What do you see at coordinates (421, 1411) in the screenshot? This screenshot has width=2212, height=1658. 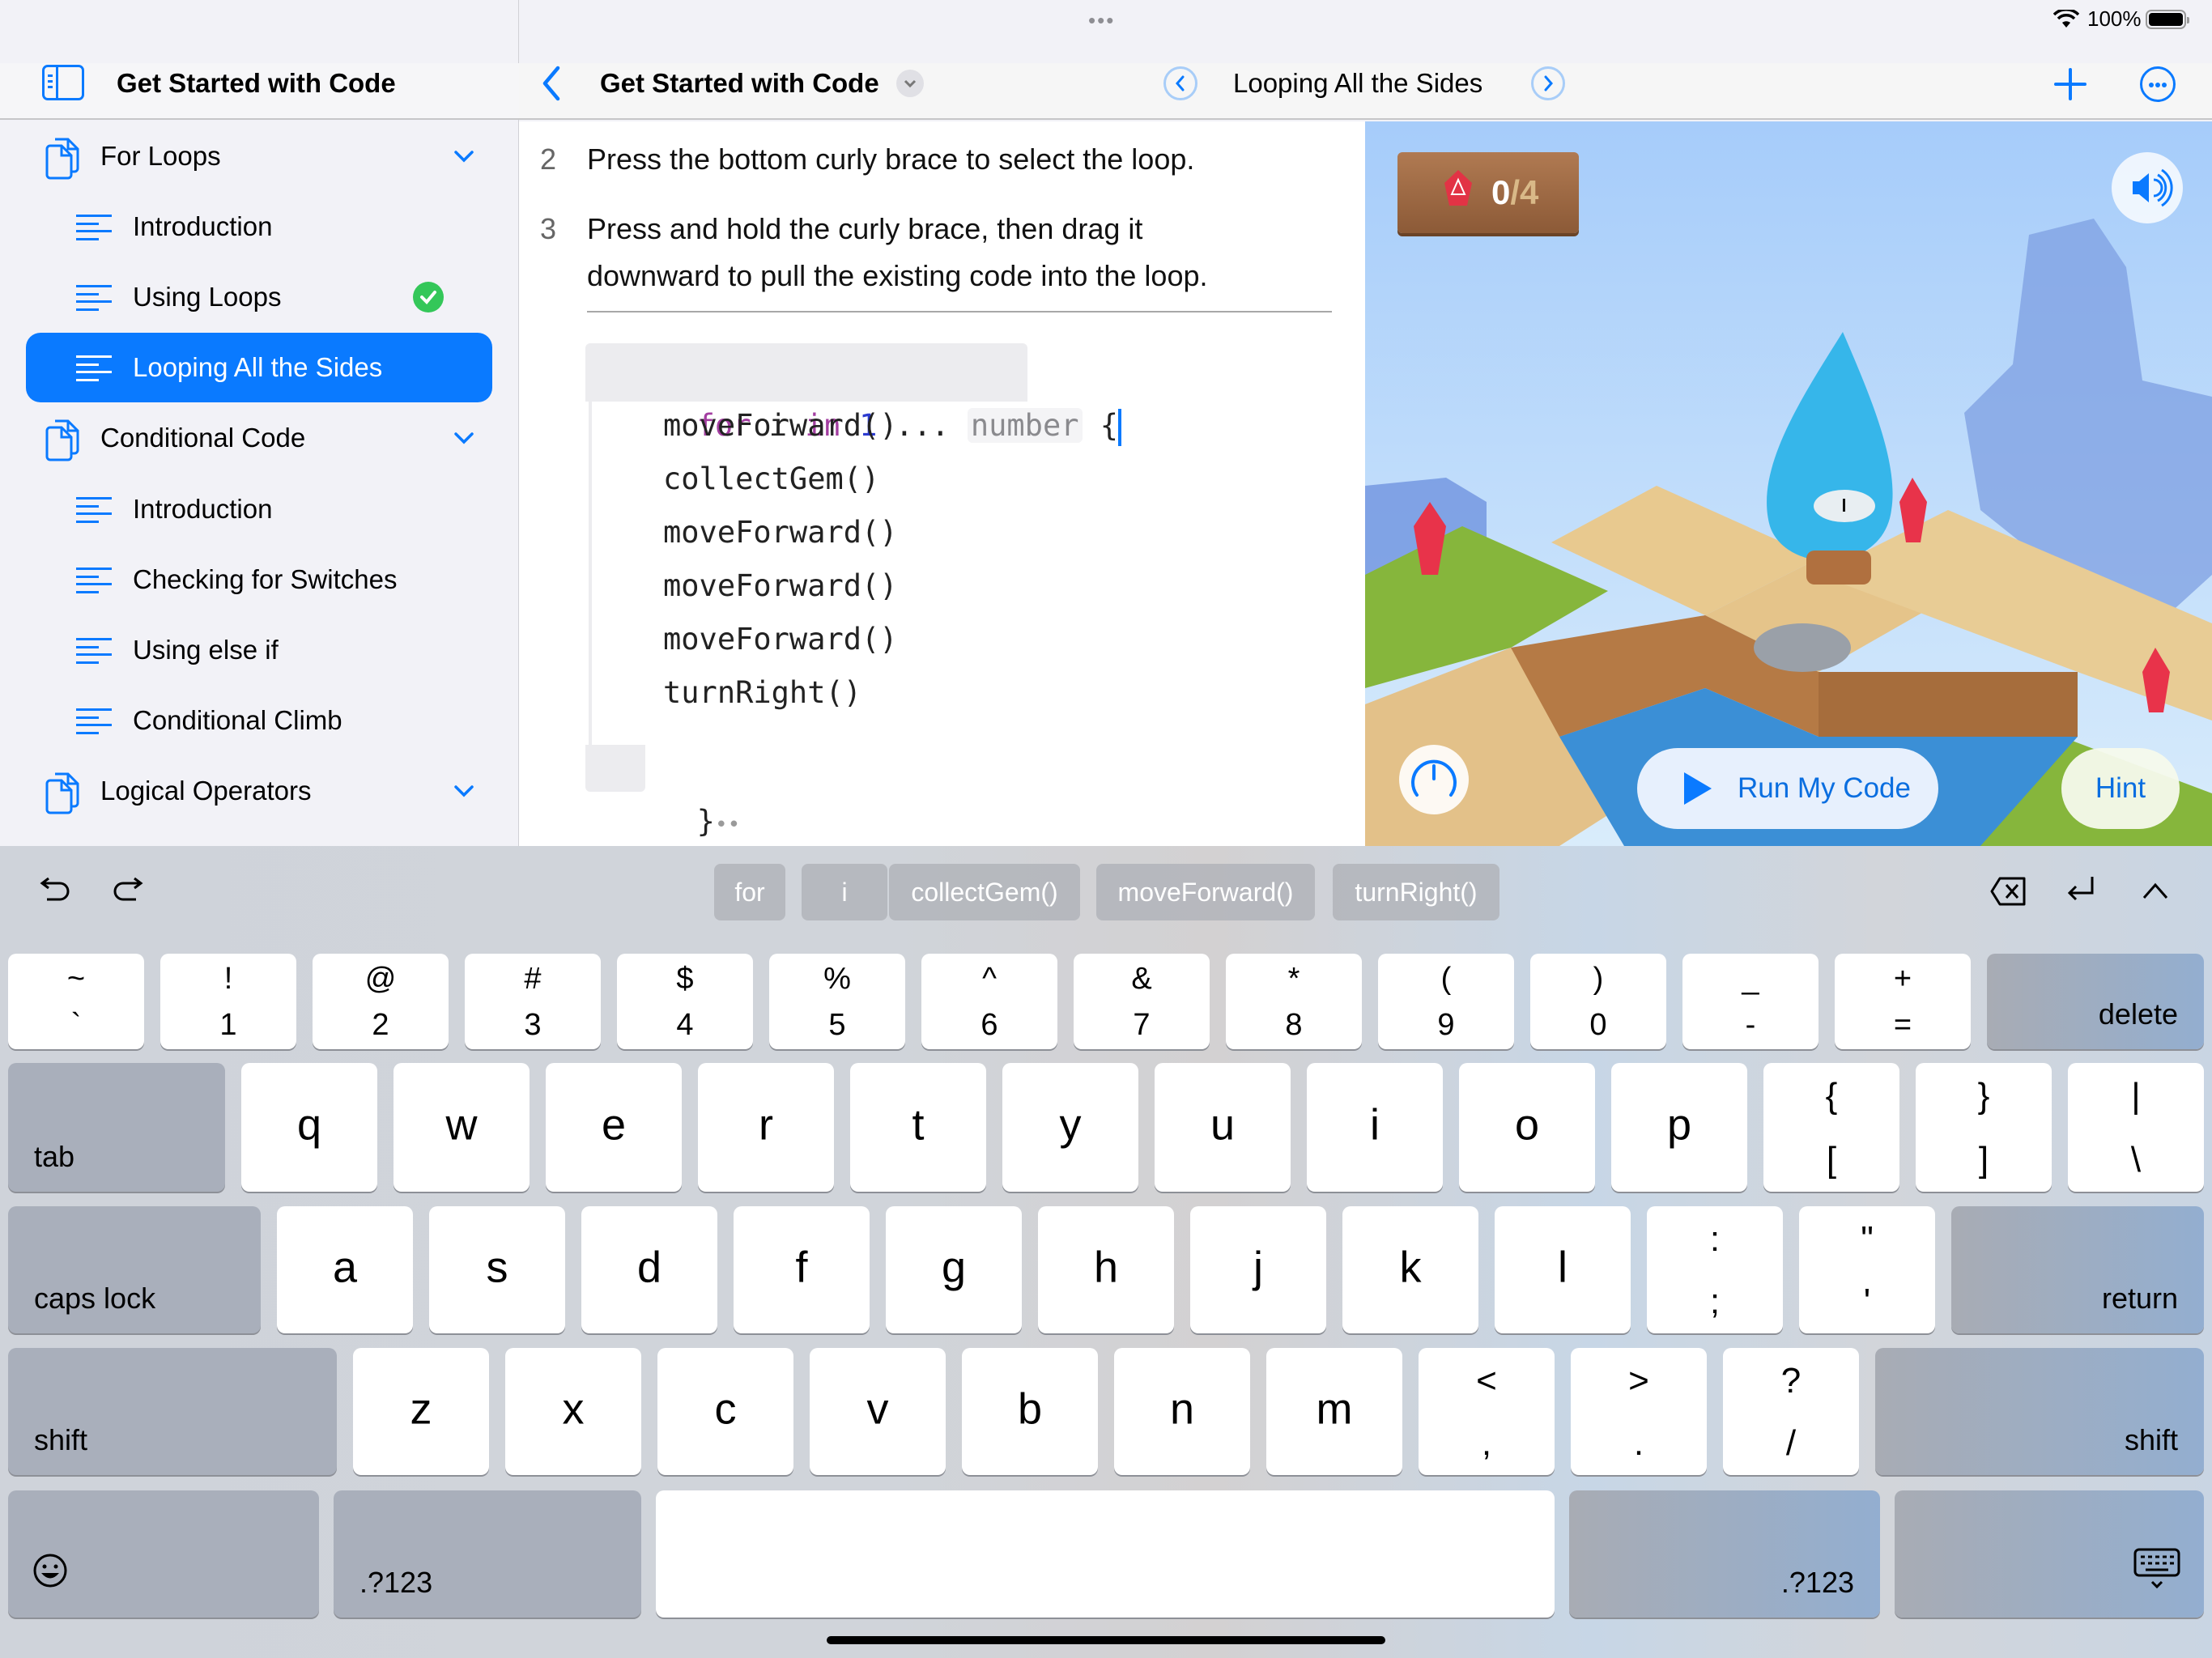 I see `key-z: z` at bounding box center [421, 1411].